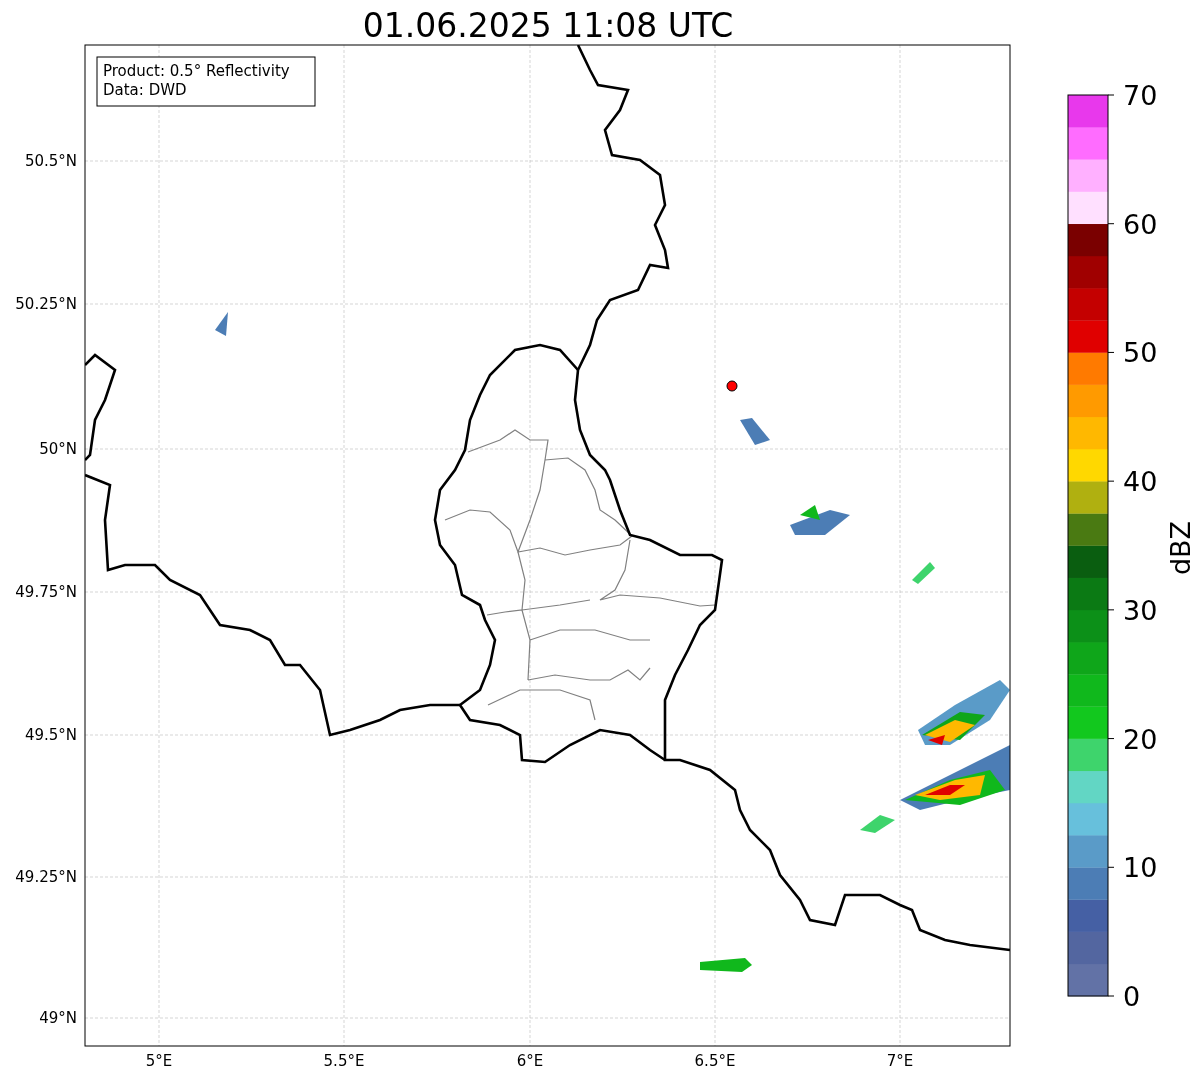 The image size is (1202, 1081). What do you see at coordinates (1140, 482) in the screenshot?
I see `colorbar-tick-label: 40` at bounding box center [1140, 482].